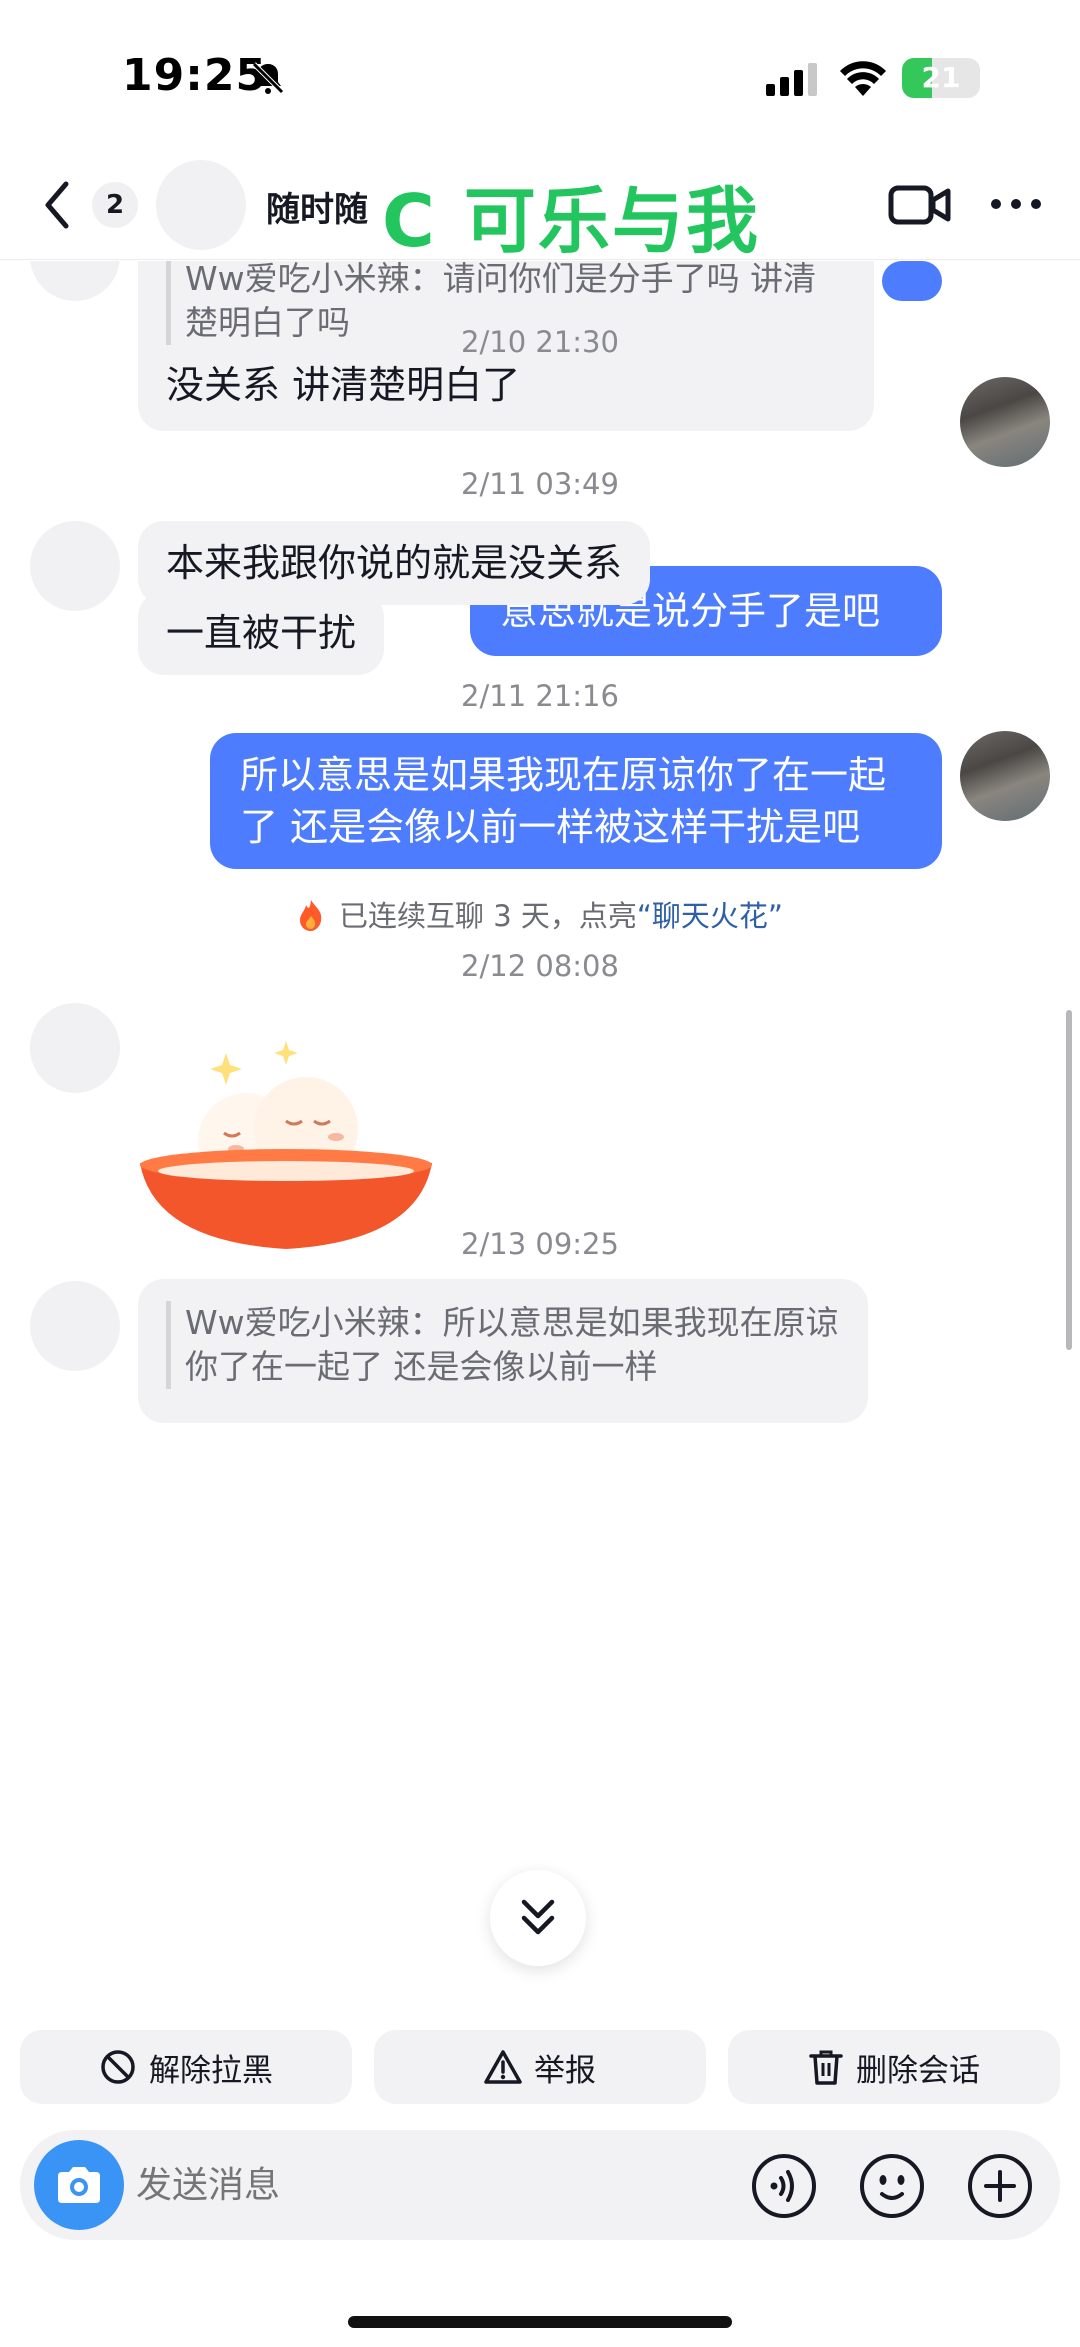  I want to click on warning-icon, so click(503, 2067).